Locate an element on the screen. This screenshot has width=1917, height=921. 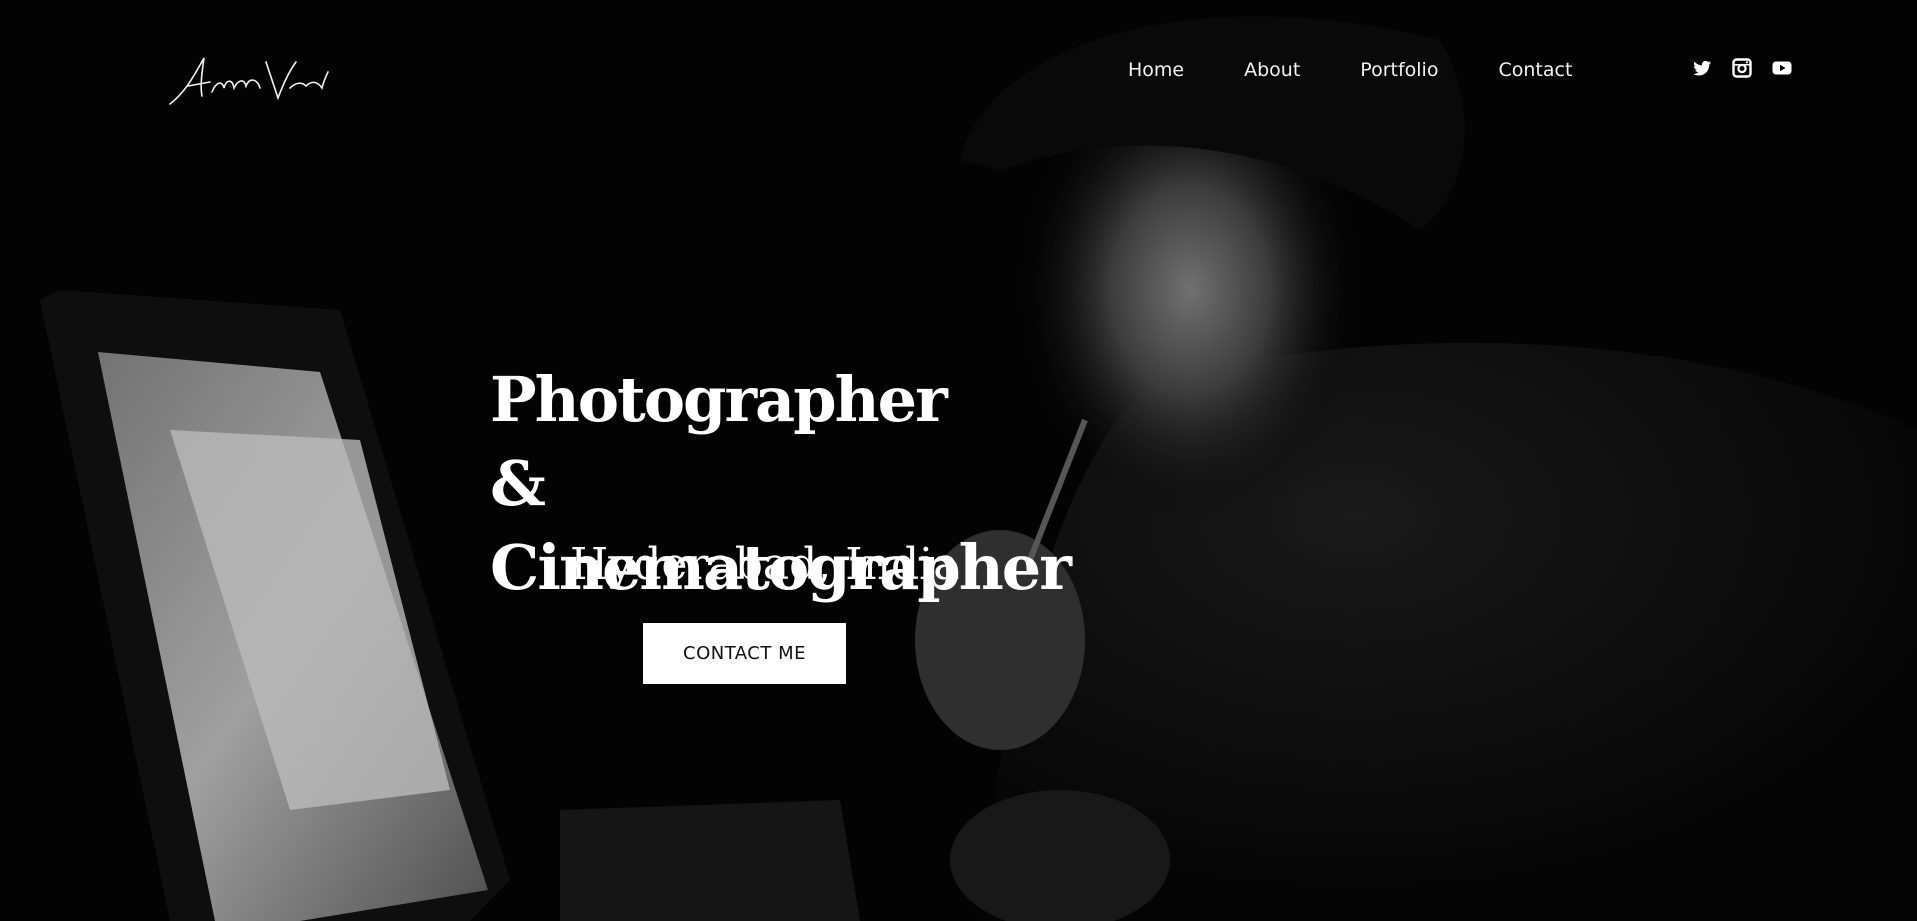
main-nav: Home About Portfolio Contact is located at coordinates (1350, 70).